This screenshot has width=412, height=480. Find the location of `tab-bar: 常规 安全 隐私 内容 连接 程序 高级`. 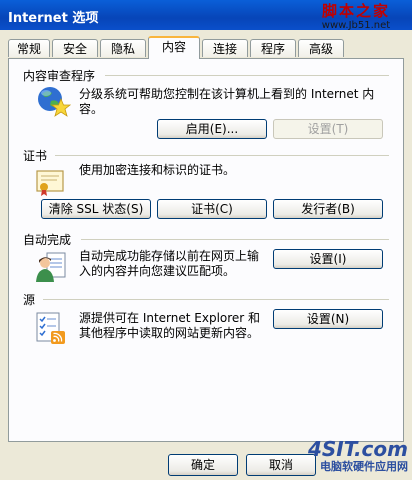

tab-bar: 常规 安全 隐私 内容 连接 程序 高级 is located at coordinates (206, 47).